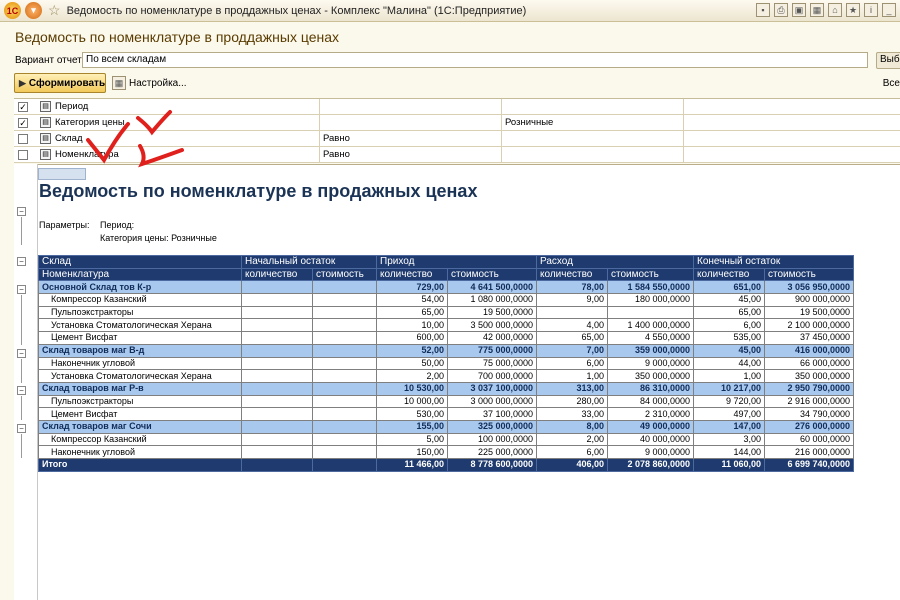  What do you see at coordinates (135, 139) in the screenshot?
I see `red-check-annotations` at bounding box center [135, 139].